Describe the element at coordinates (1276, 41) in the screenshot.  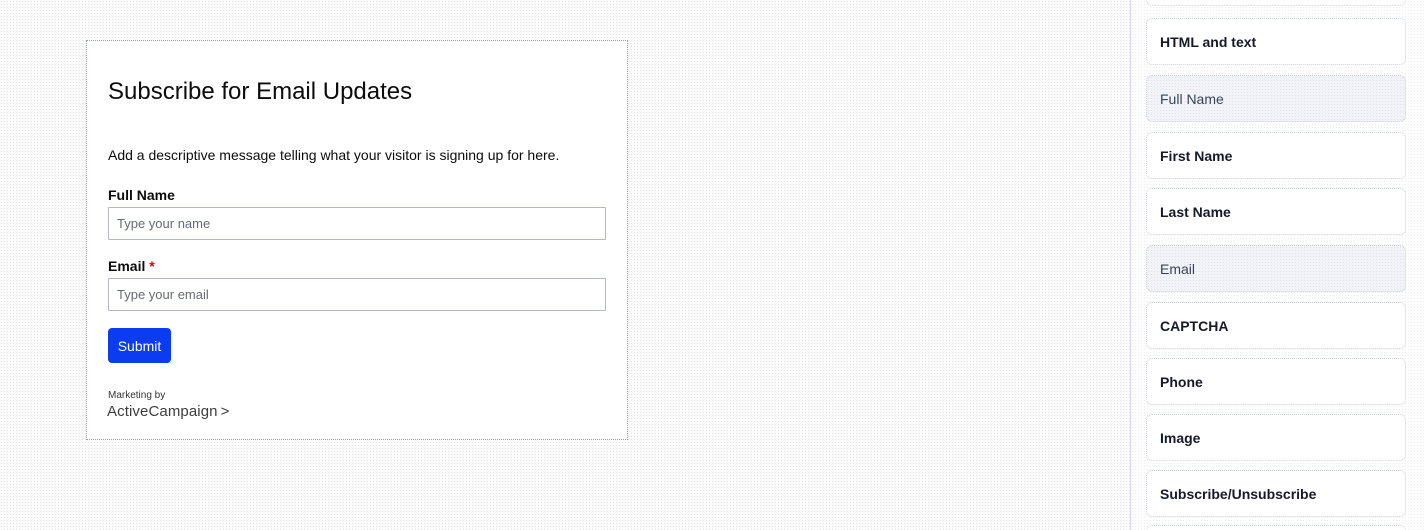
I see `palette-item-html-and-text: HTML and text` at that location.